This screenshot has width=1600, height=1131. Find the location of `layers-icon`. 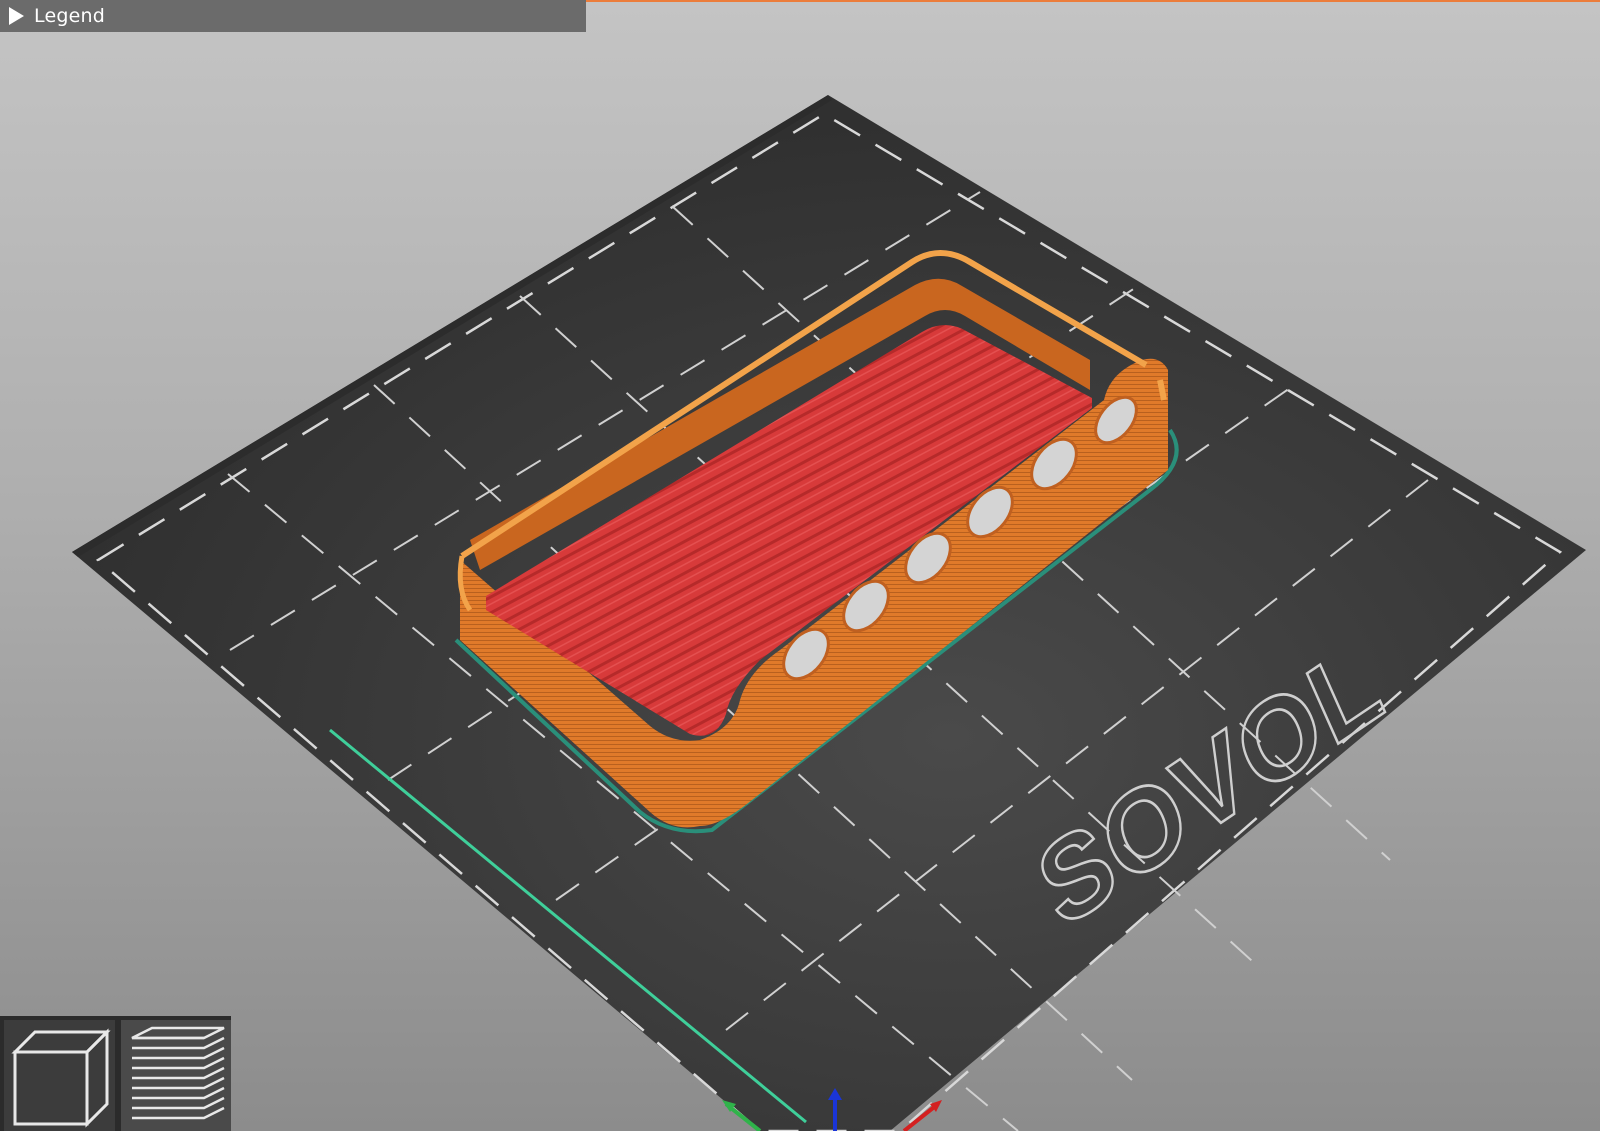

layers-icon is located at coordinates (178, 1072).